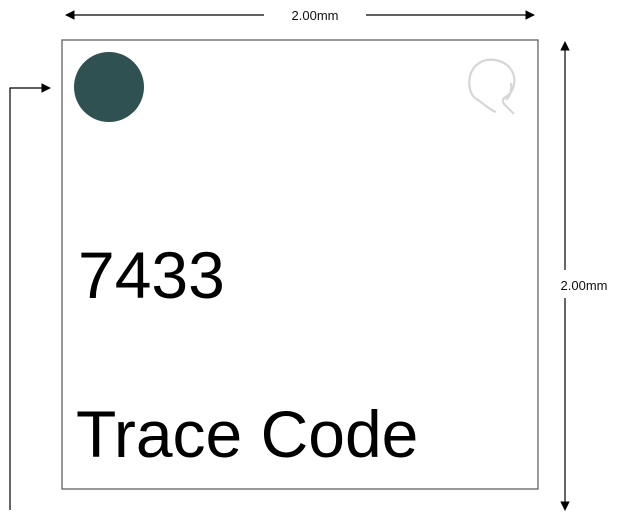 Image resolution: width=618 pixels, height=516 pixels. I want to click on pin1-leader-line, so click(30, 296).